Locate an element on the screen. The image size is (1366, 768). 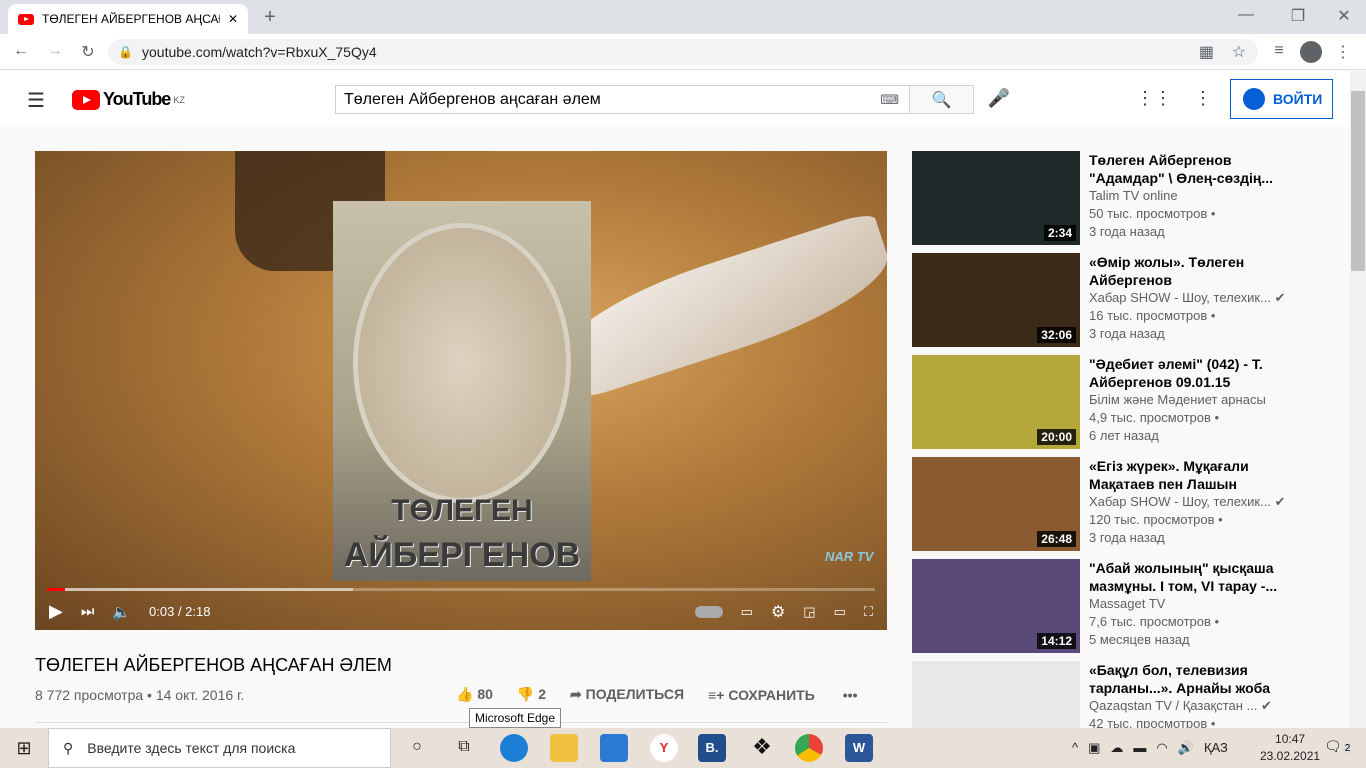
tab-title: ТӨЛЕГЕН АЙБЕРГЕНОВ АҢСАҒА is located at coordinates (131, 19).